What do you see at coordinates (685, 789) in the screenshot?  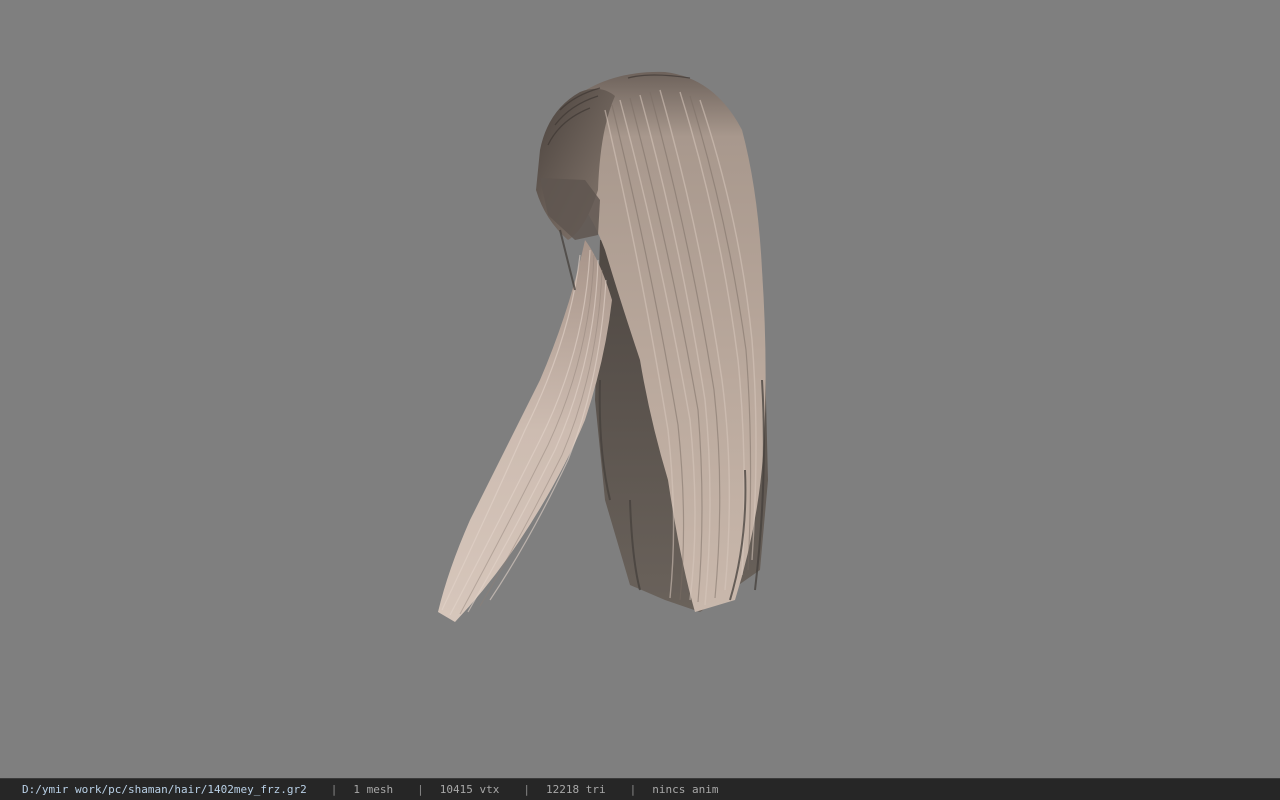 I see `animation-status-label: nincs anim` at bounding box center [685, 789].